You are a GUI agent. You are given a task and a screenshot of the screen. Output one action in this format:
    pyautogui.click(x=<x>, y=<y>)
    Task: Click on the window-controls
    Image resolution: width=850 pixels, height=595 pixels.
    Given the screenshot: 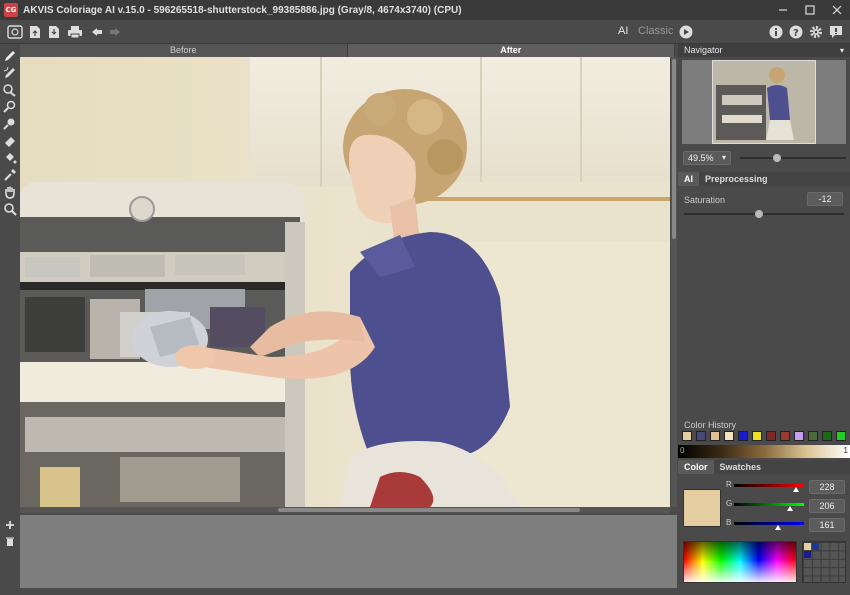 What is the action you would take?
    pyautogui.click(x=809, y=10)
    